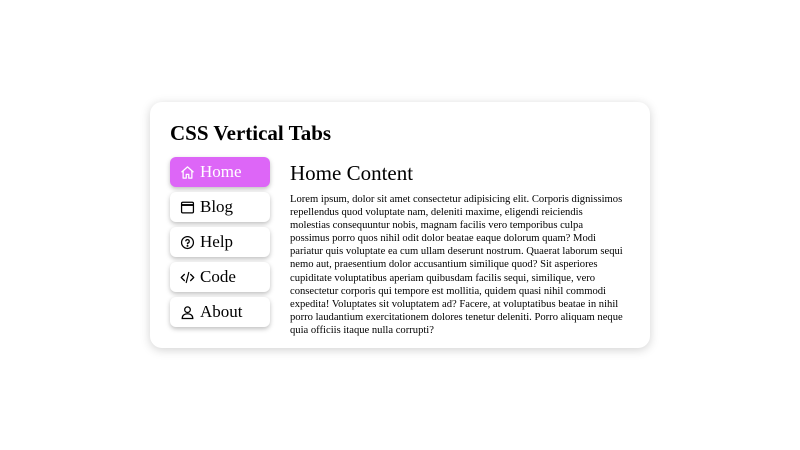  I want to click on tab-label: Code, so click(218, 276).